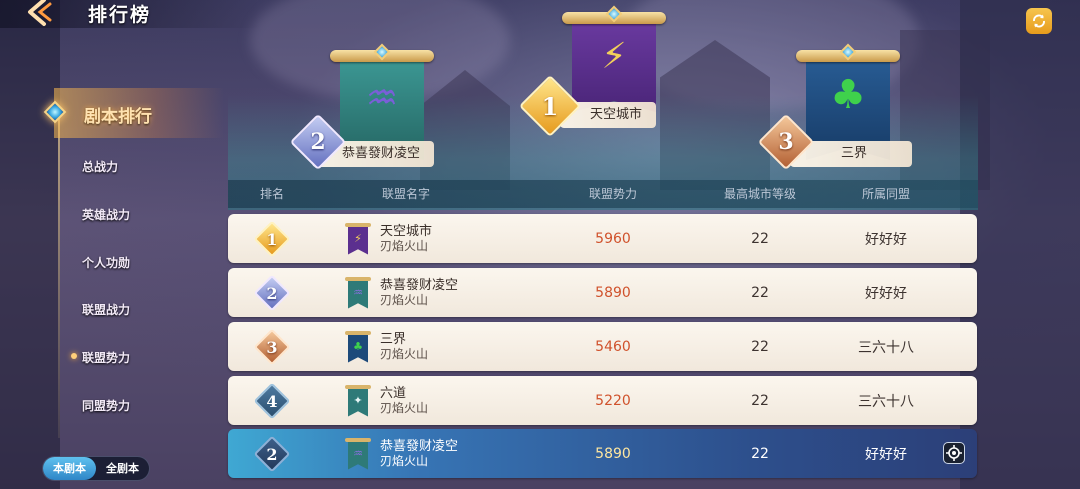 The width and height of the screenshot is (1080, 489). I want to click on sidebar-item-alliance-power: 联盟战力, so click(106, 309).